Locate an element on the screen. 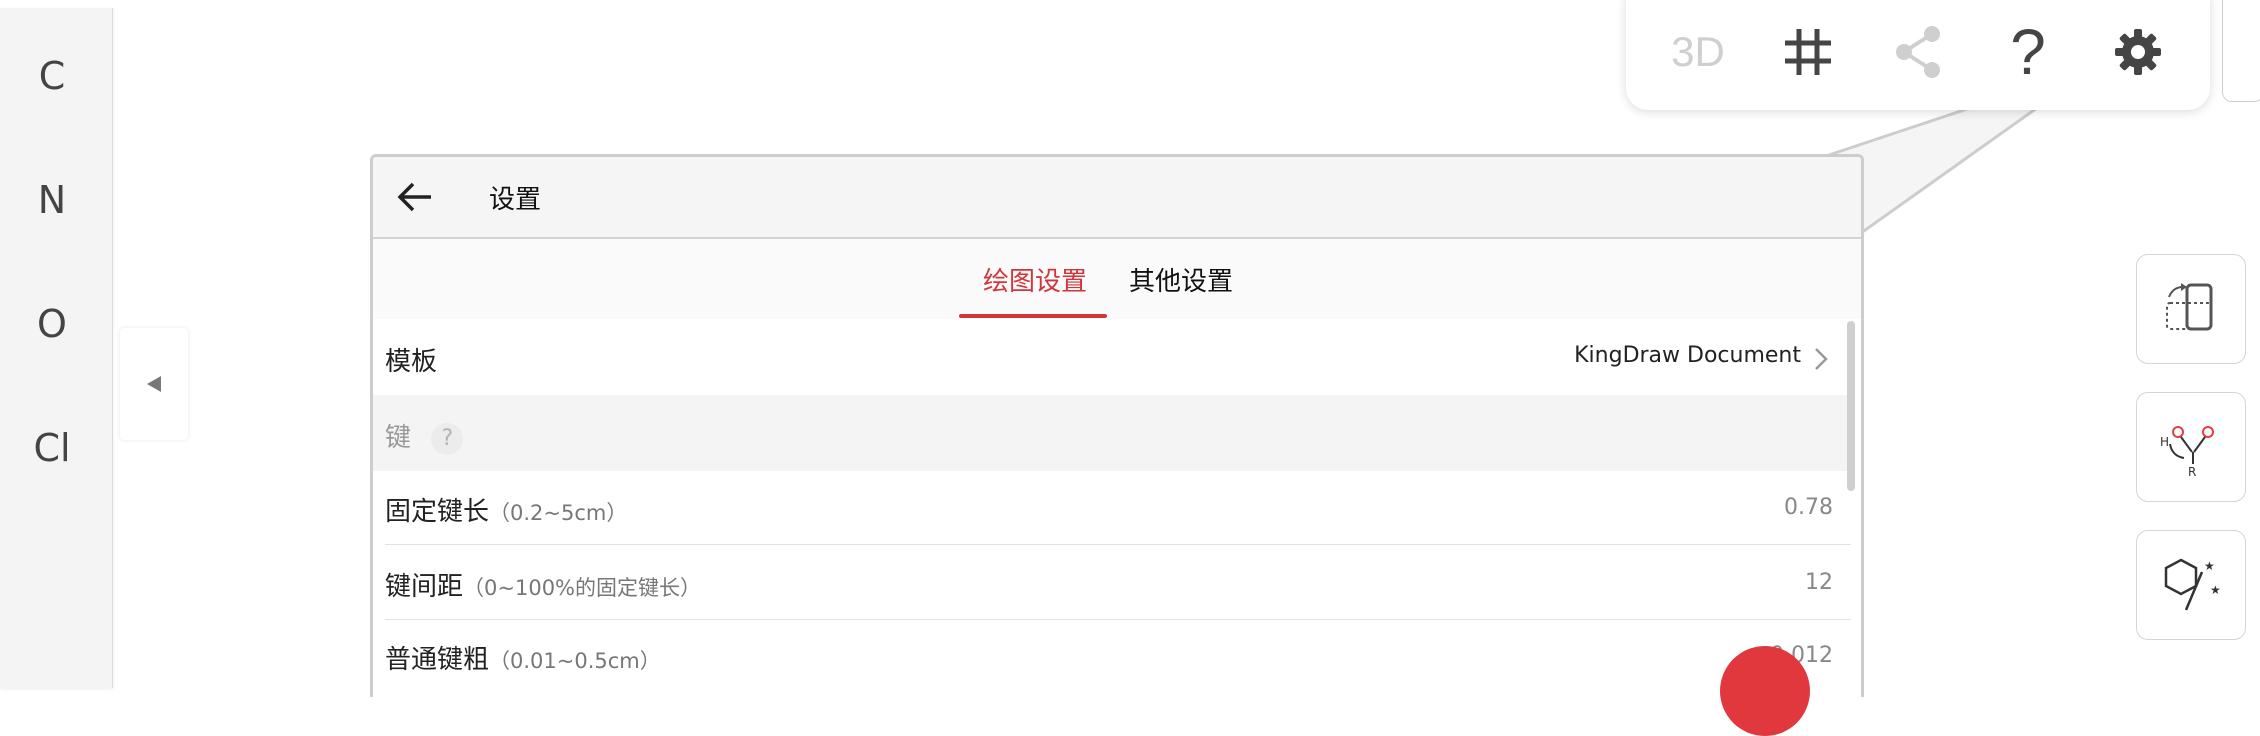 The height and width of the screenshot is (736, 2260). grid-button is located at coordinates (1808, 52).